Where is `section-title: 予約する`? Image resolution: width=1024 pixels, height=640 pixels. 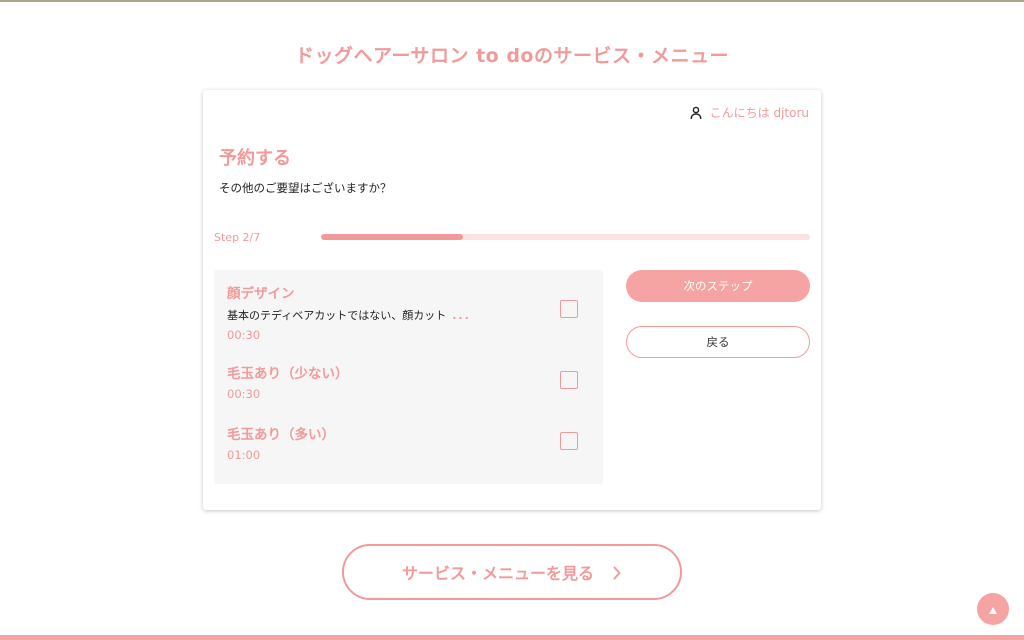
section-title: 予約する is located at coordinates (255, 158).